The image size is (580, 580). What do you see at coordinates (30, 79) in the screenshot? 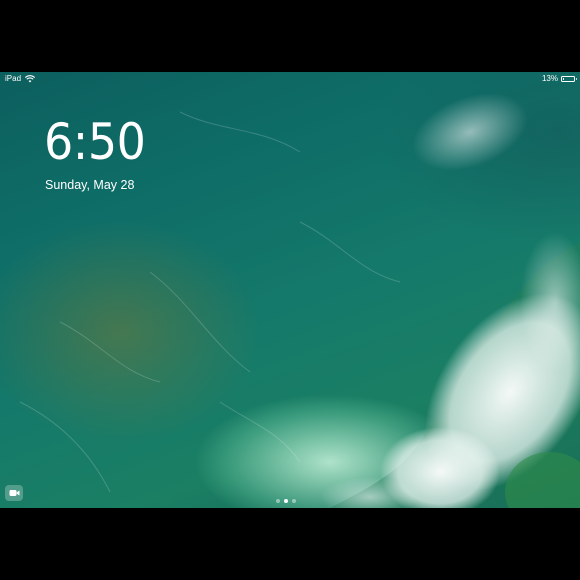
I see `wifi-icon` at bounding box center [30, 79].